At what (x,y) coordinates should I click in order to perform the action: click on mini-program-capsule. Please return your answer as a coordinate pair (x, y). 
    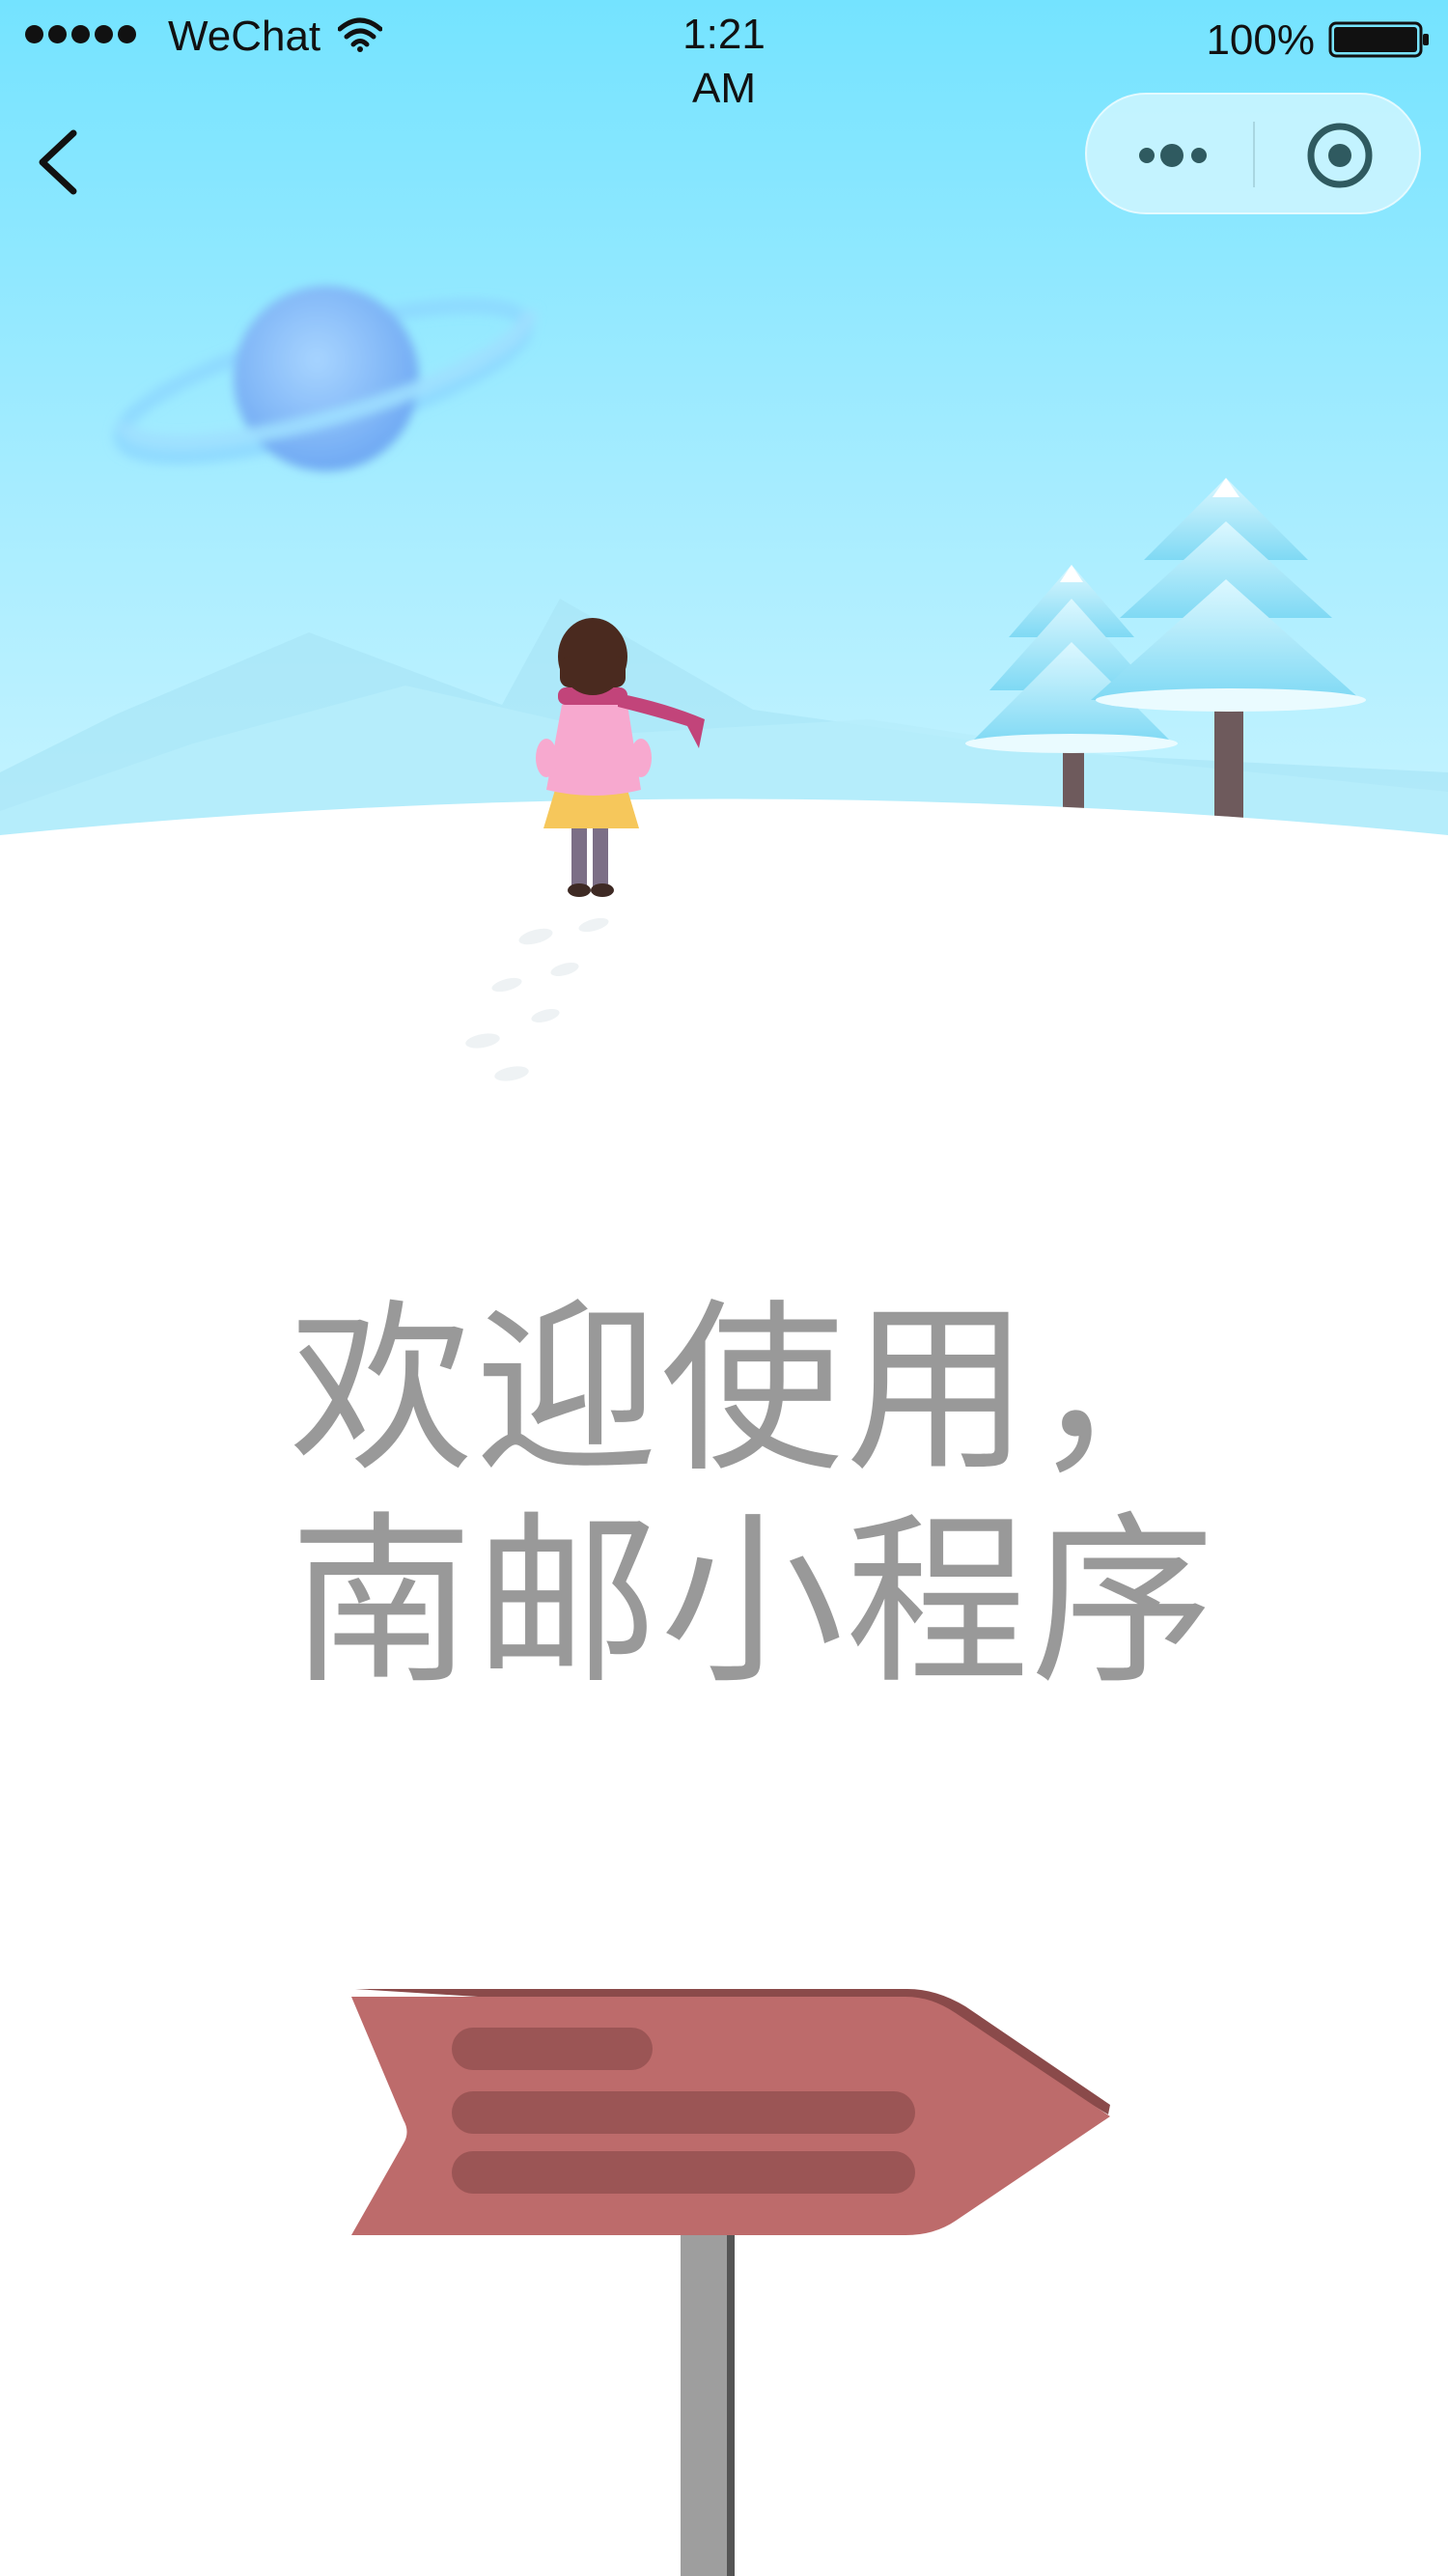
    Looking at the image, I should click on (1253, 153).